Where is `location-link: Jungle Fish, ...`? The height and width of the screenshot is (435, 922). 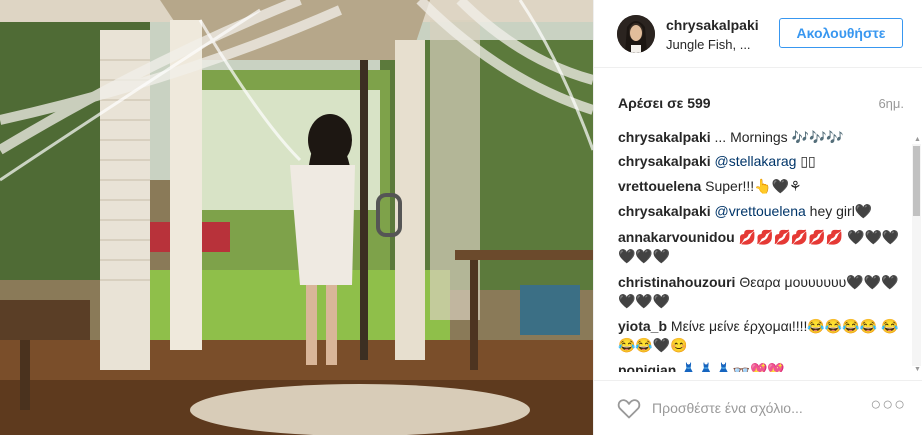 location-link: Jungle Fish, ... is located at coordinates (708, 44).